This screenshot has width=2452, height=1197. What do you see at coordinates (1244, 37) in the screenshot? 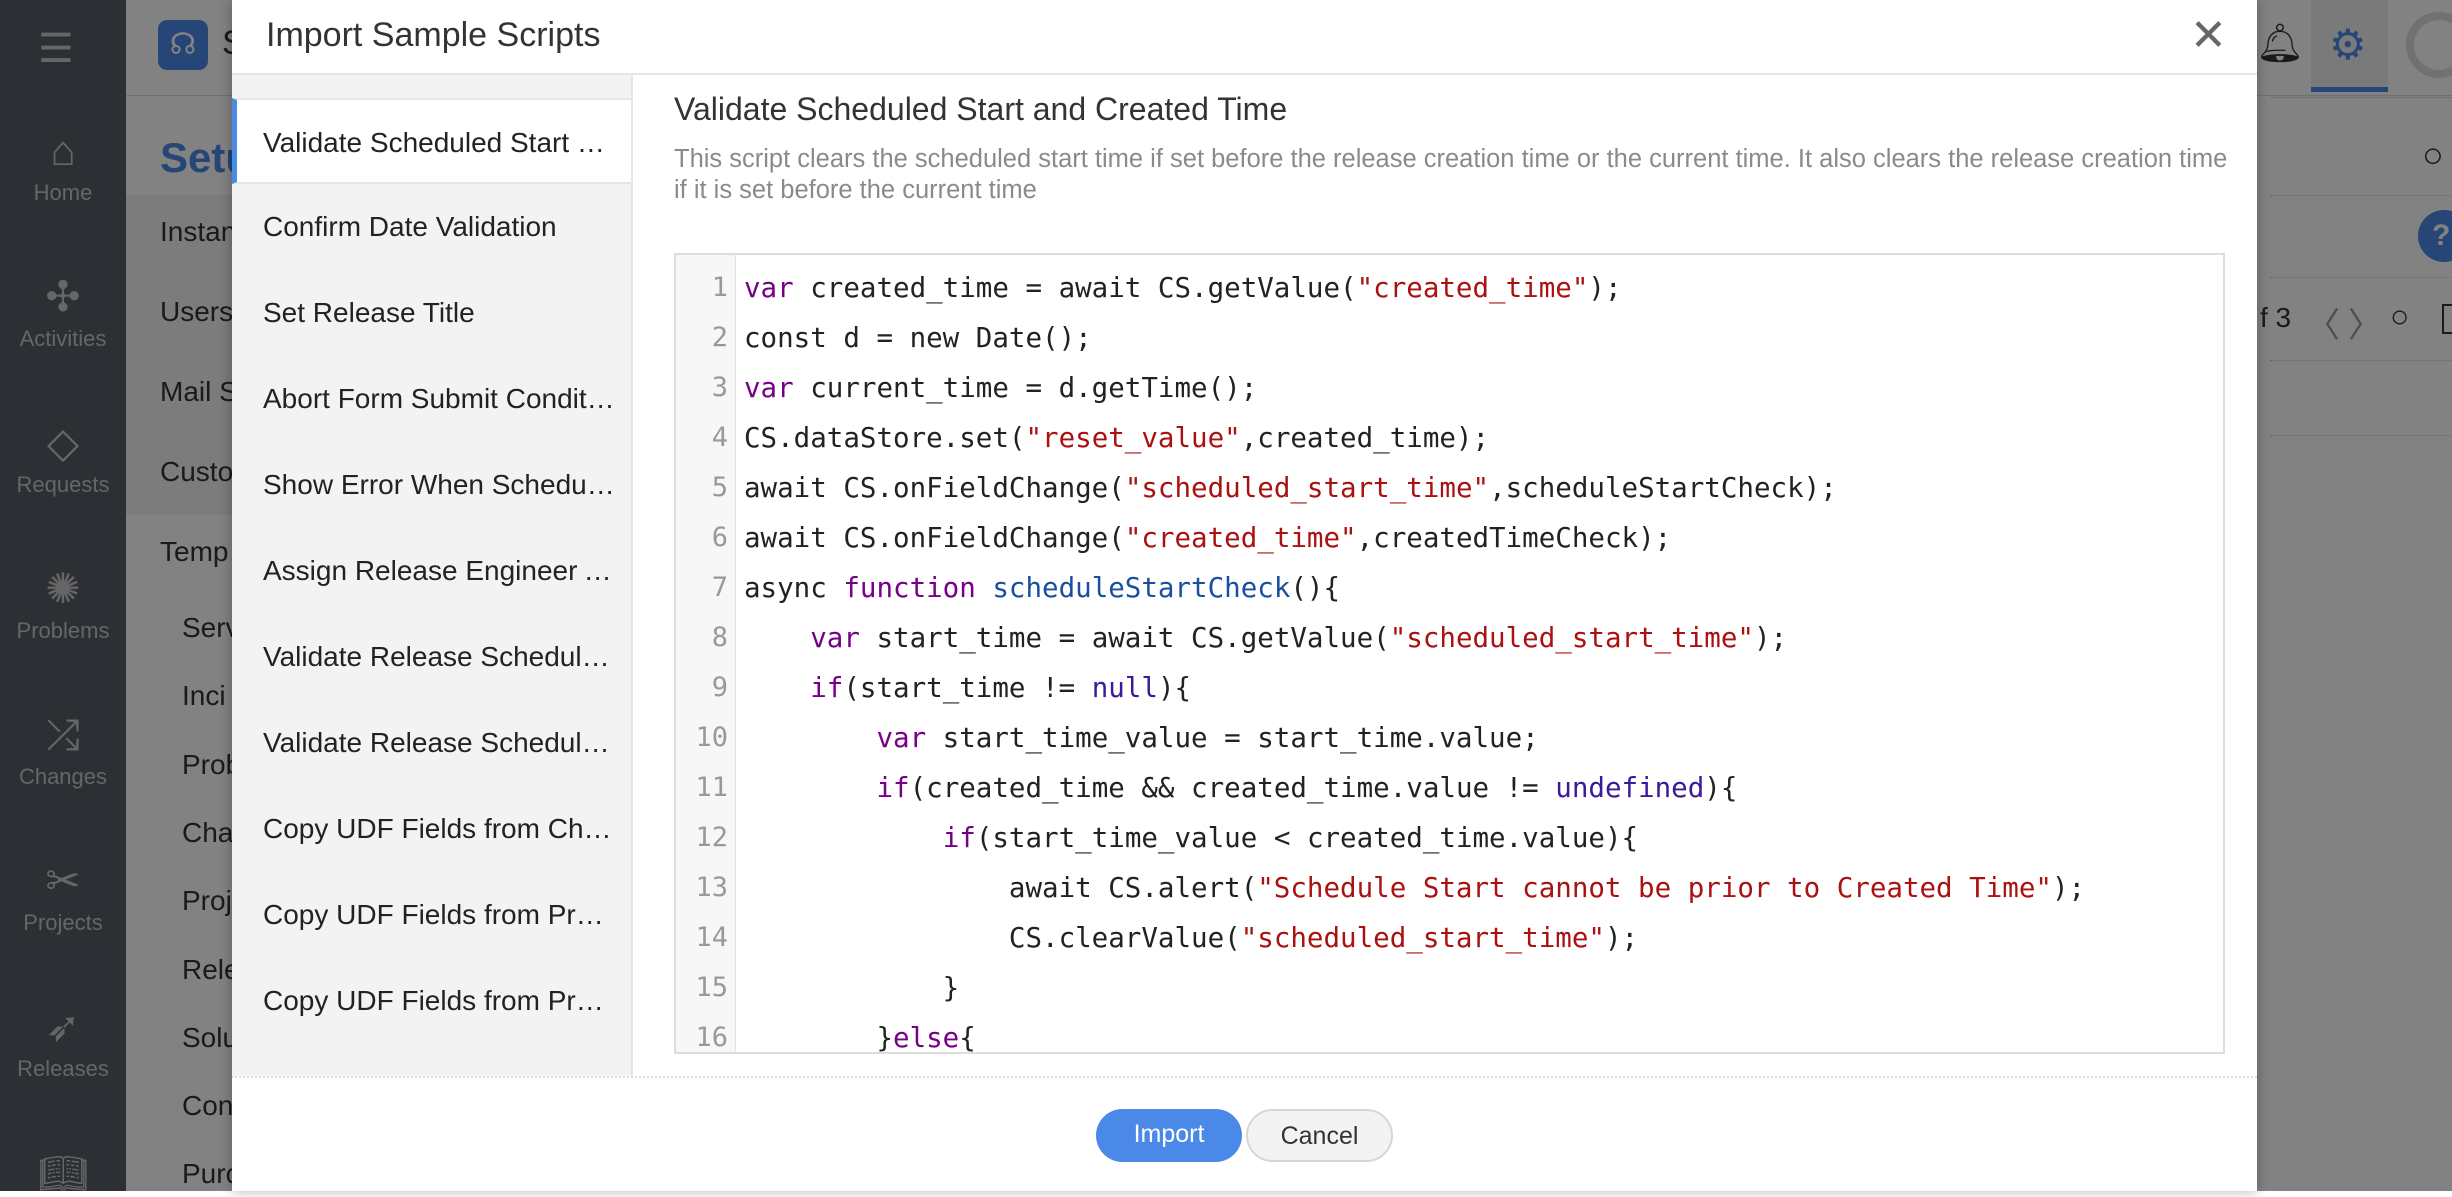
I see `dialog-header: Import Sample Scripts ✕` at bounding box center [1244, 37].